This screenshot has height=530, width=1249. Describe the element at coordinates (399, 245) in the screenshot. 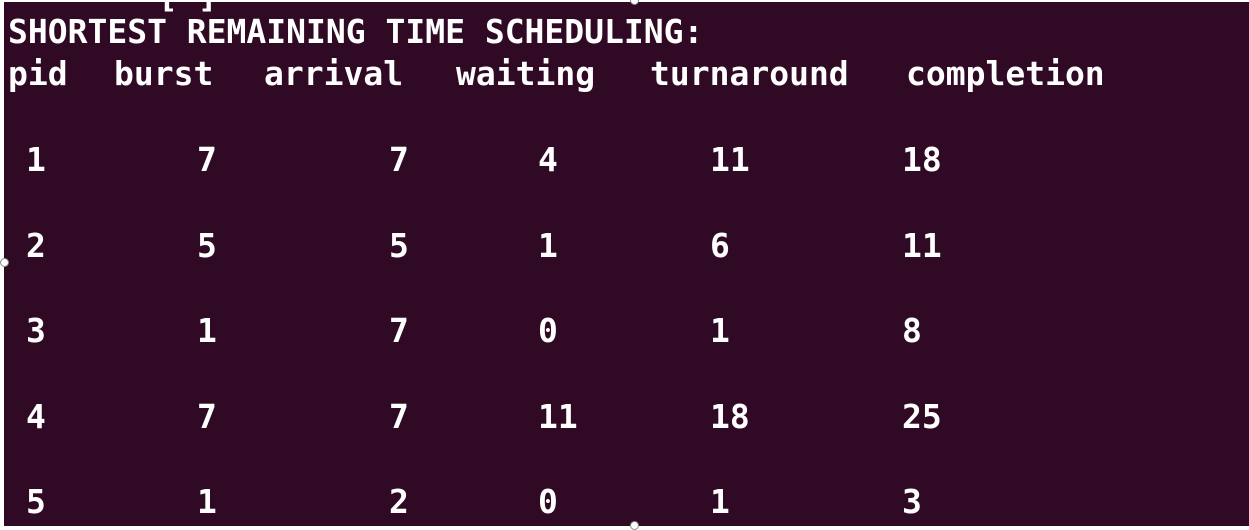

I see `cell-arrival: 5` at that location.